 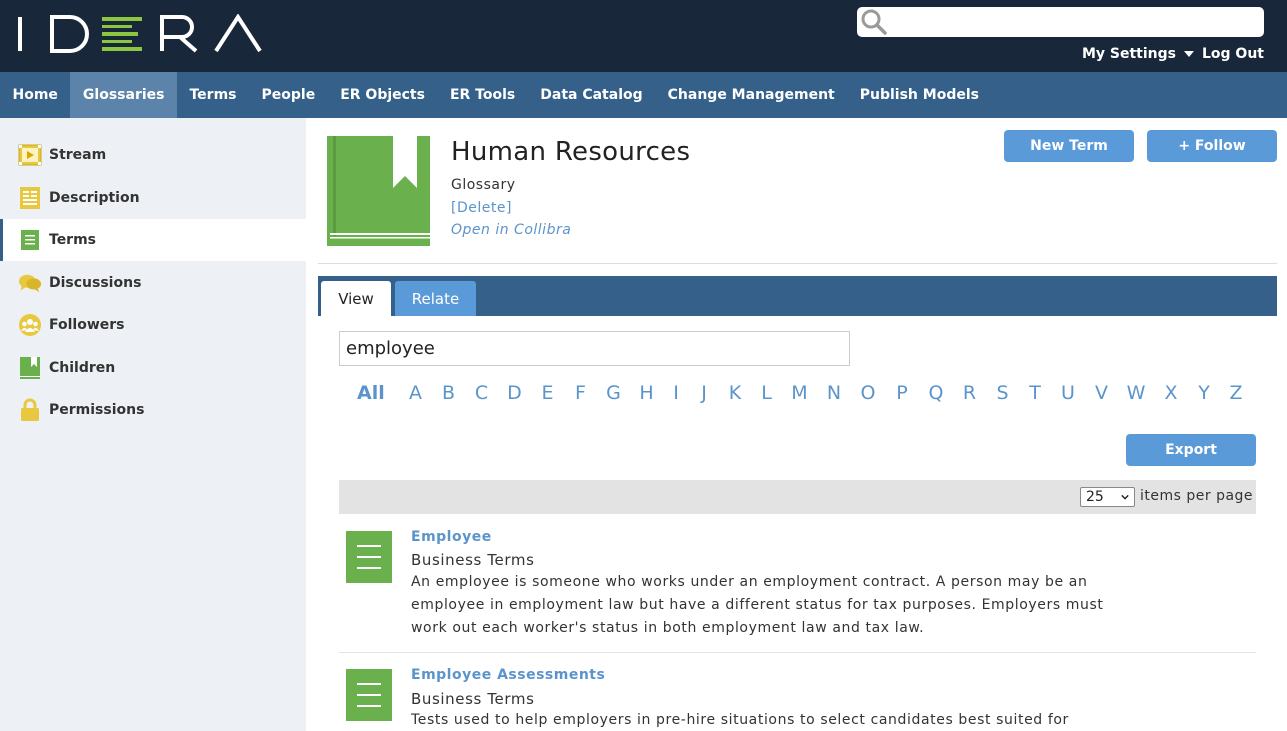 What do you see at coordinates (378, 191) in the screenshot?
I see `glossary-book-icon` at bounding box center [378, 191].